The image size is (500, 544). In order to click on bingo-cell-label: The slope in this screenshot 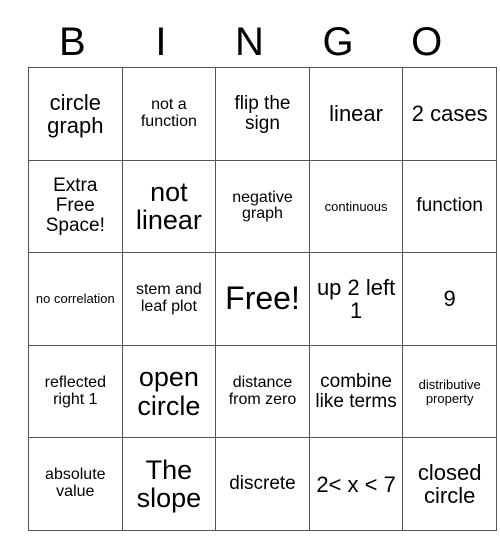, I will do `click(169, 484)`.